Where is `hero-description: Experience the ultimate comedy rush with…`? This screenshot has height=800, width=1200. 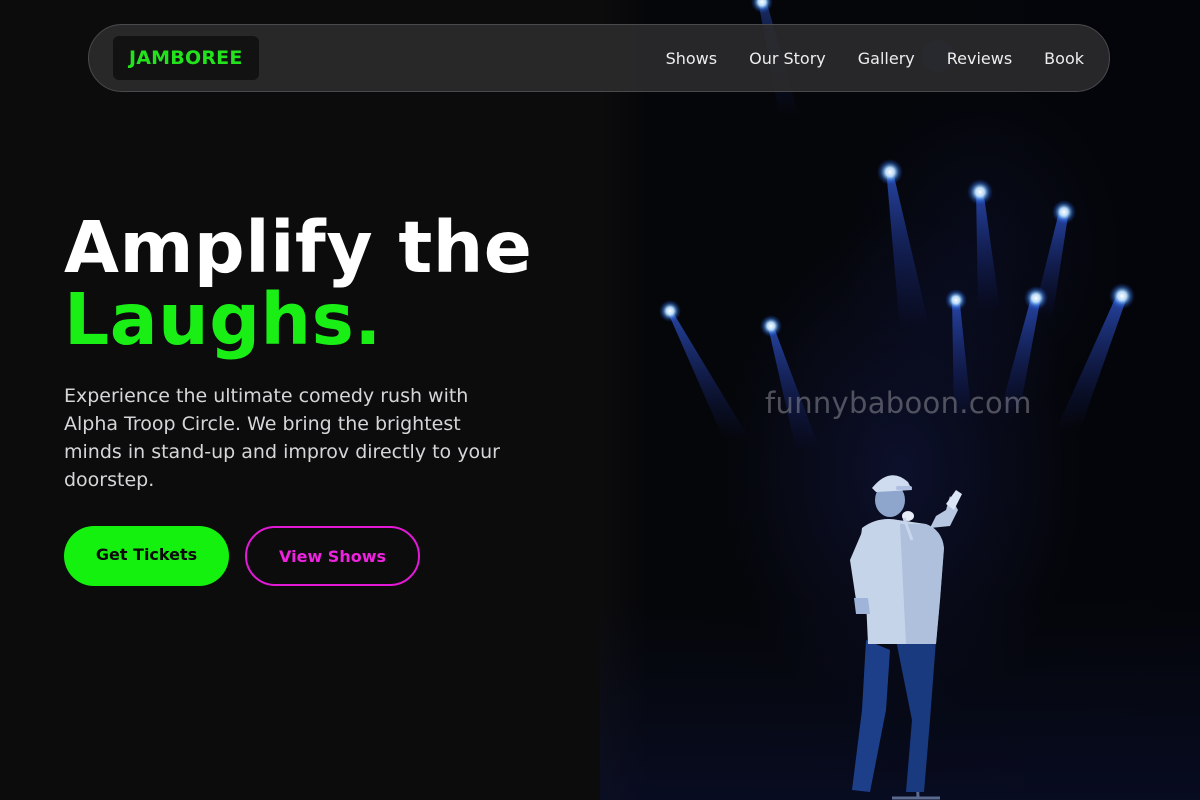
hero-description: Experience the ultimate comedy rush with… is located at coordinates (282, 438).